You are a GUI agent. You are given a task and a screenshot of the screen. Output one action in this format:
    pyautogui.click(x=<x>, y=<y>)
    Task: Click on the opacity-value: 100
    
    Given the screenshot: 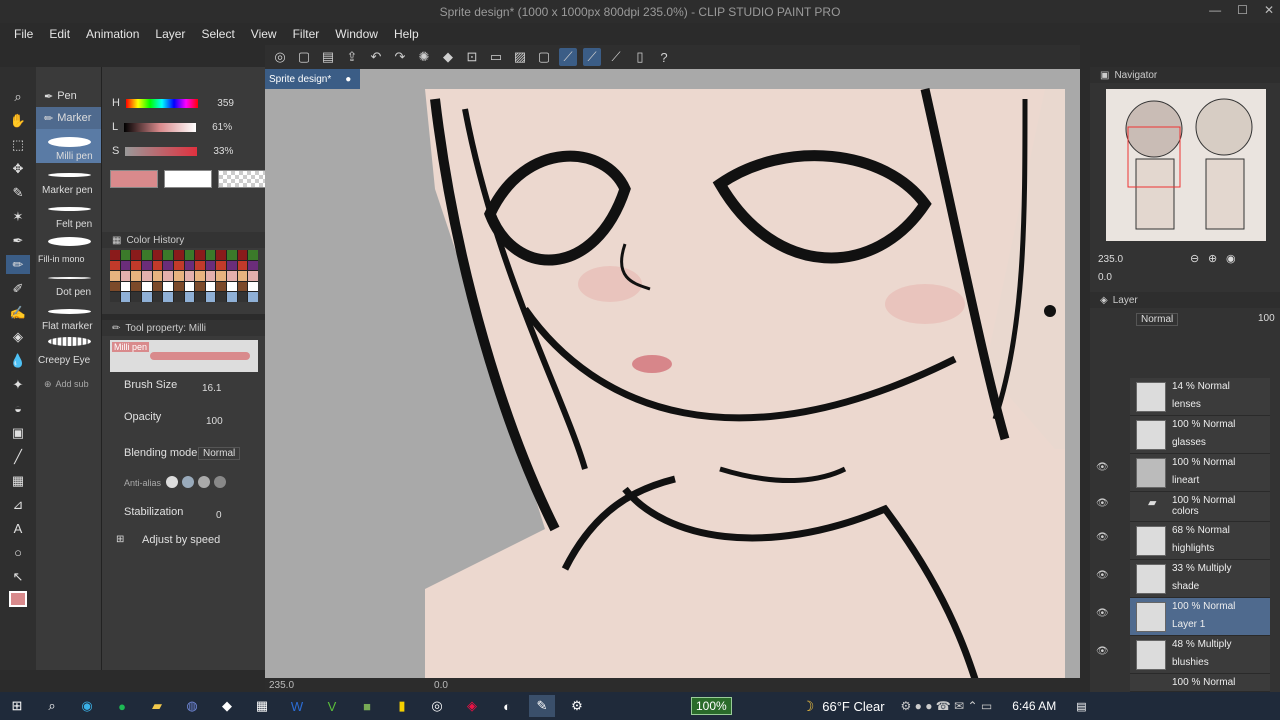 What is the action you would take?
    pyautogui.click(x=214, y=421)
    